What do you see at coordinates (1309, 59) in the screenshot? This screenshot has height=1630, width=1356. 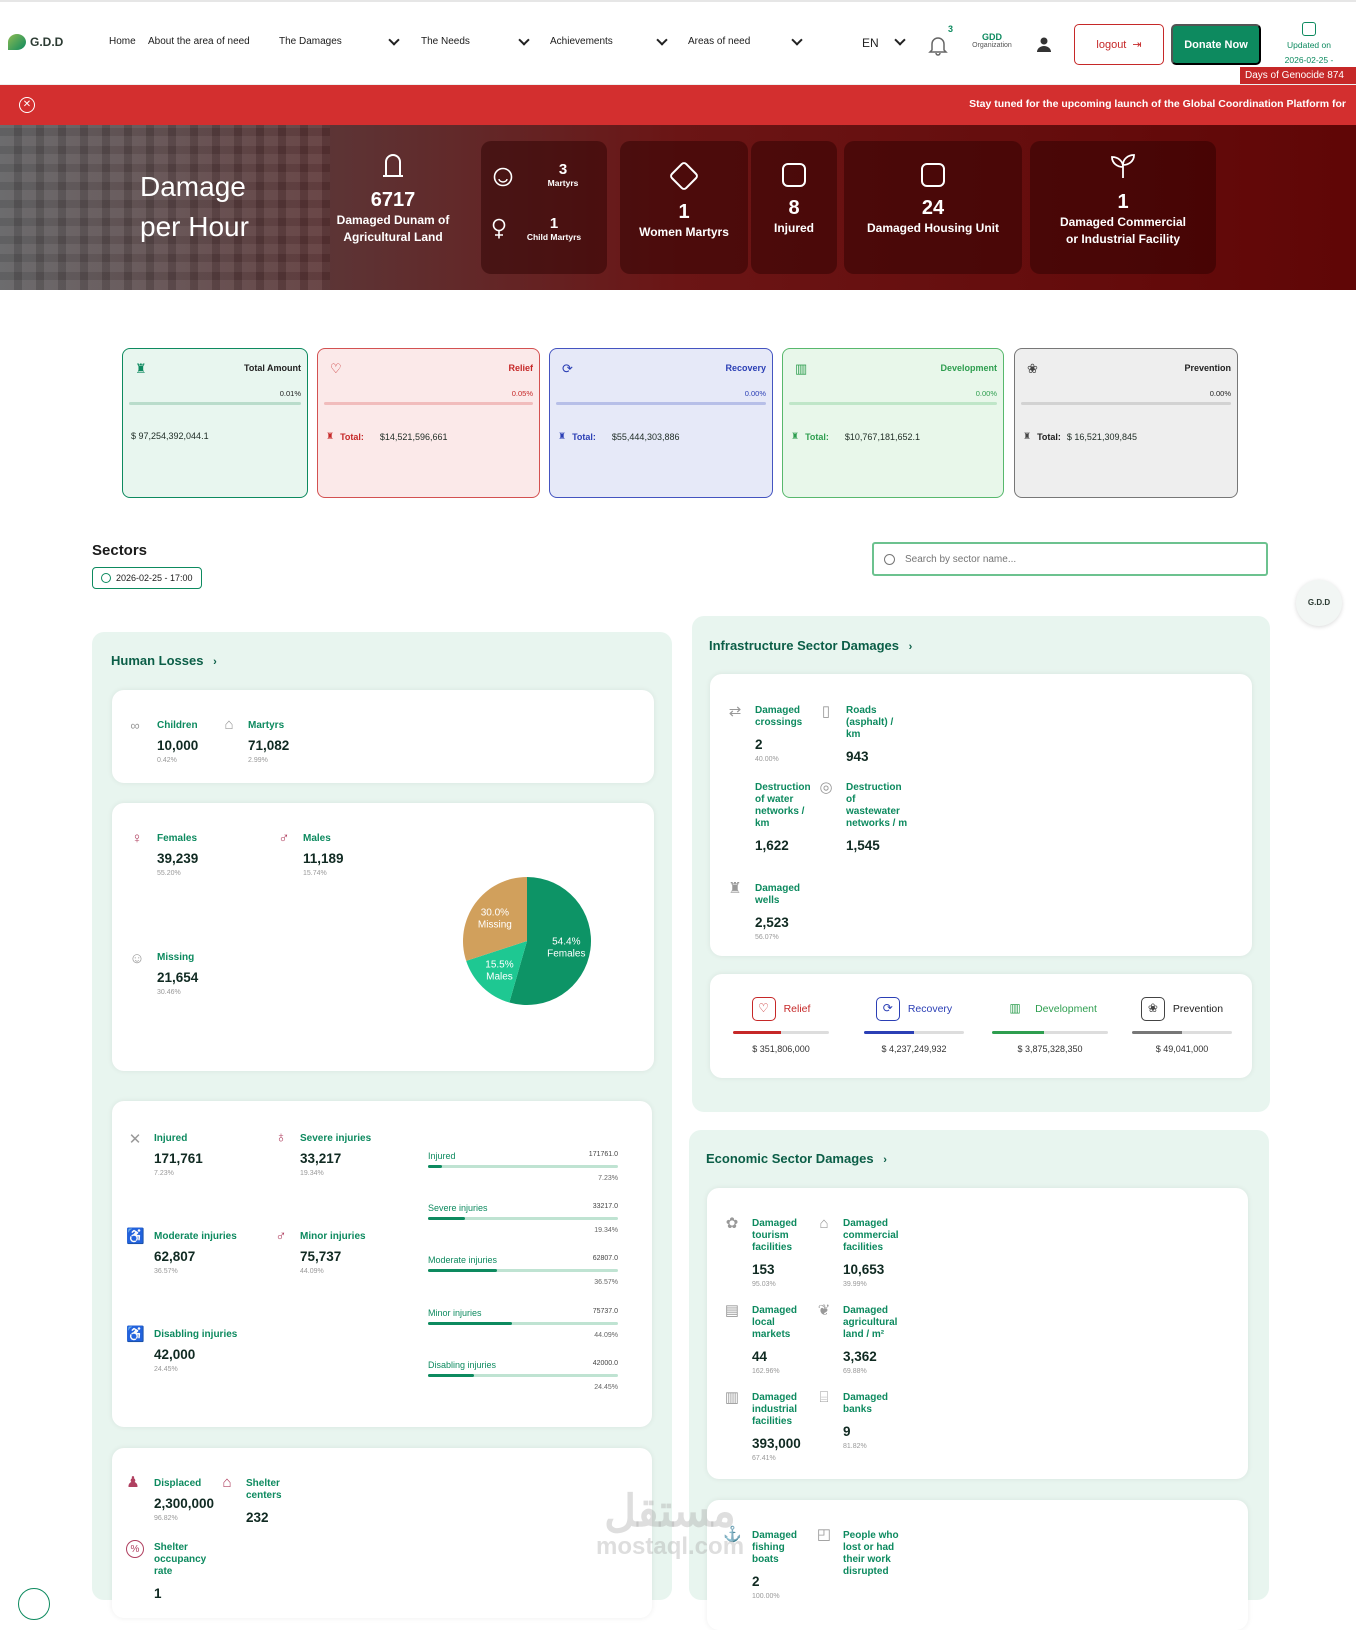 I see `updated-value: 2026-02-25 - 17:00` at bounding box center [1309, 59].